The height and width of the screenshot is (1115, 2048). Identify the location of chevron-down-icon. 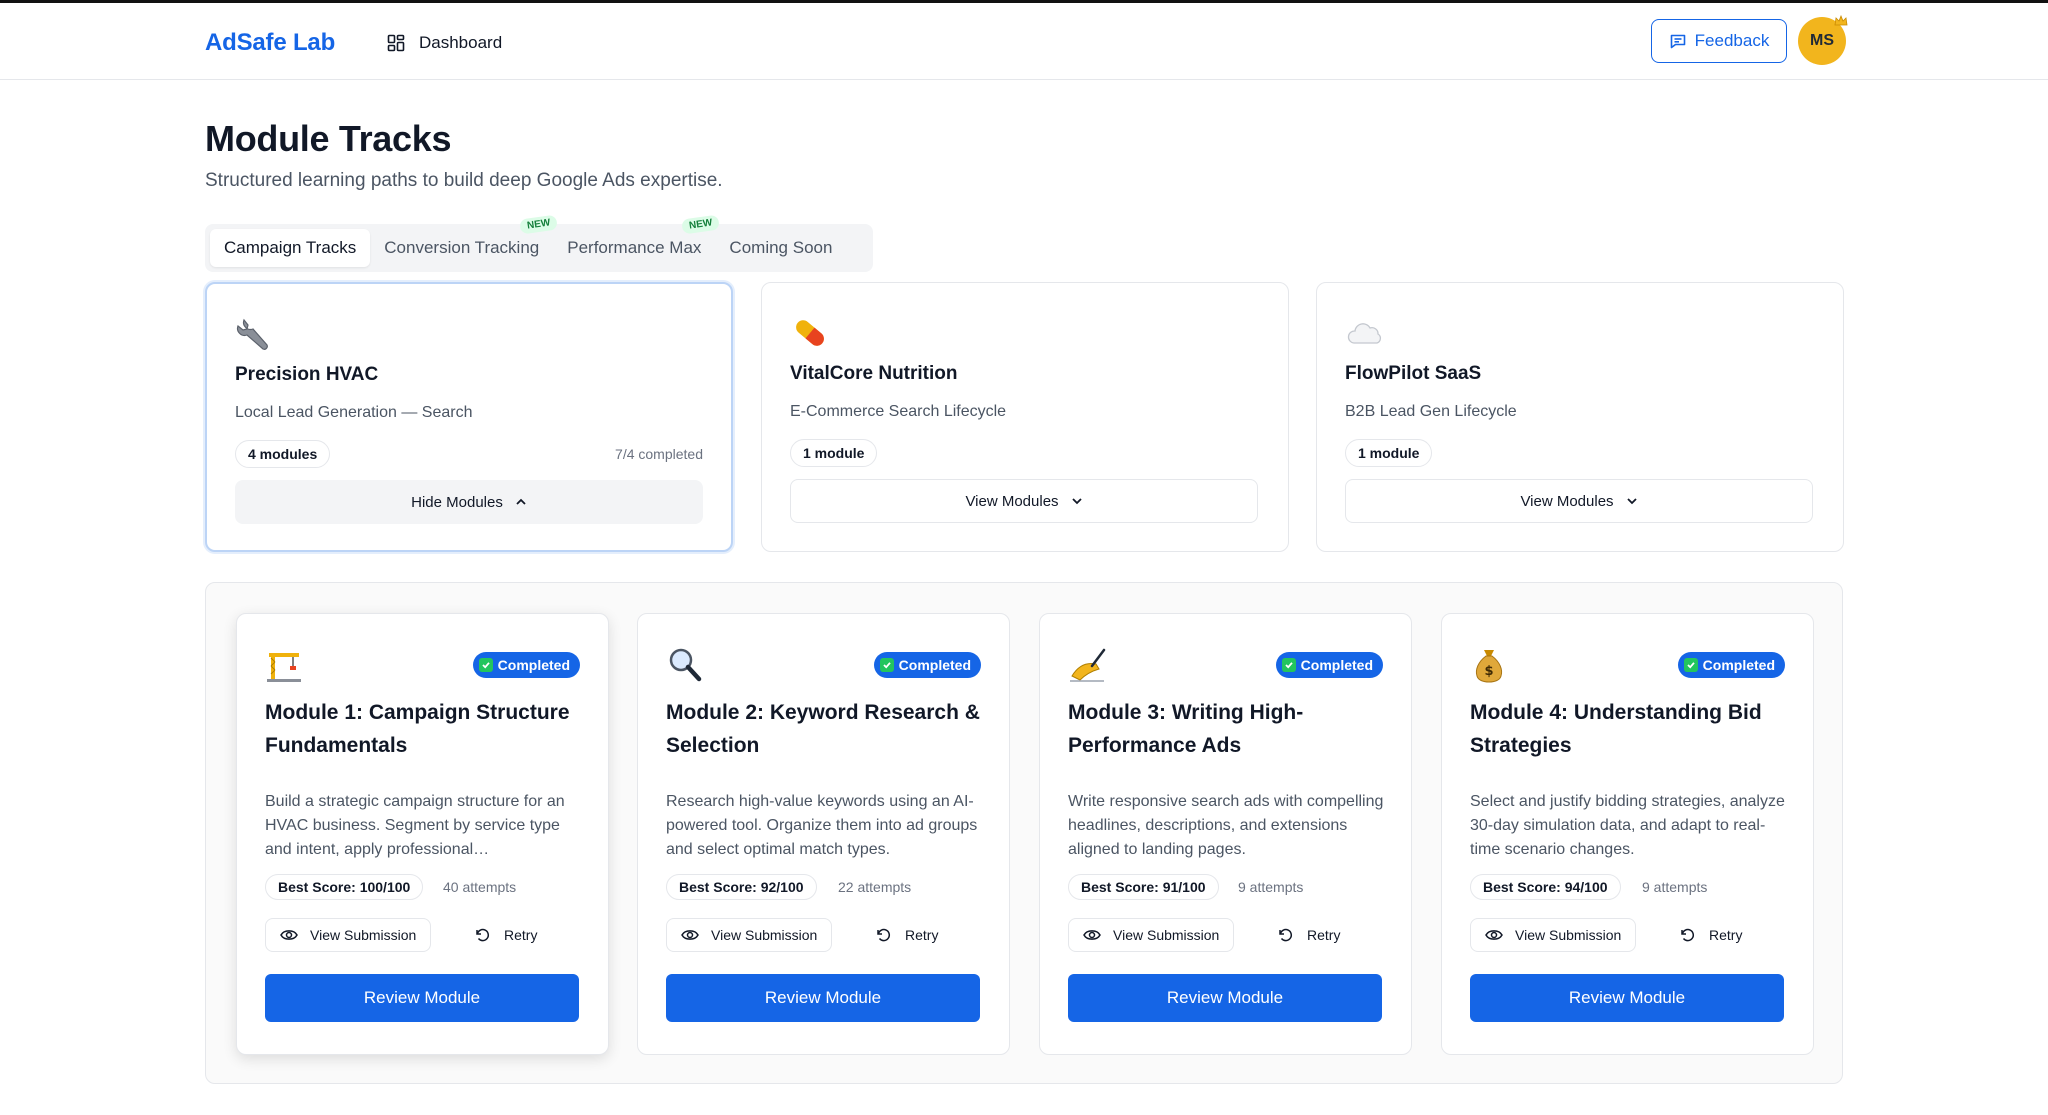
(1076, 501).